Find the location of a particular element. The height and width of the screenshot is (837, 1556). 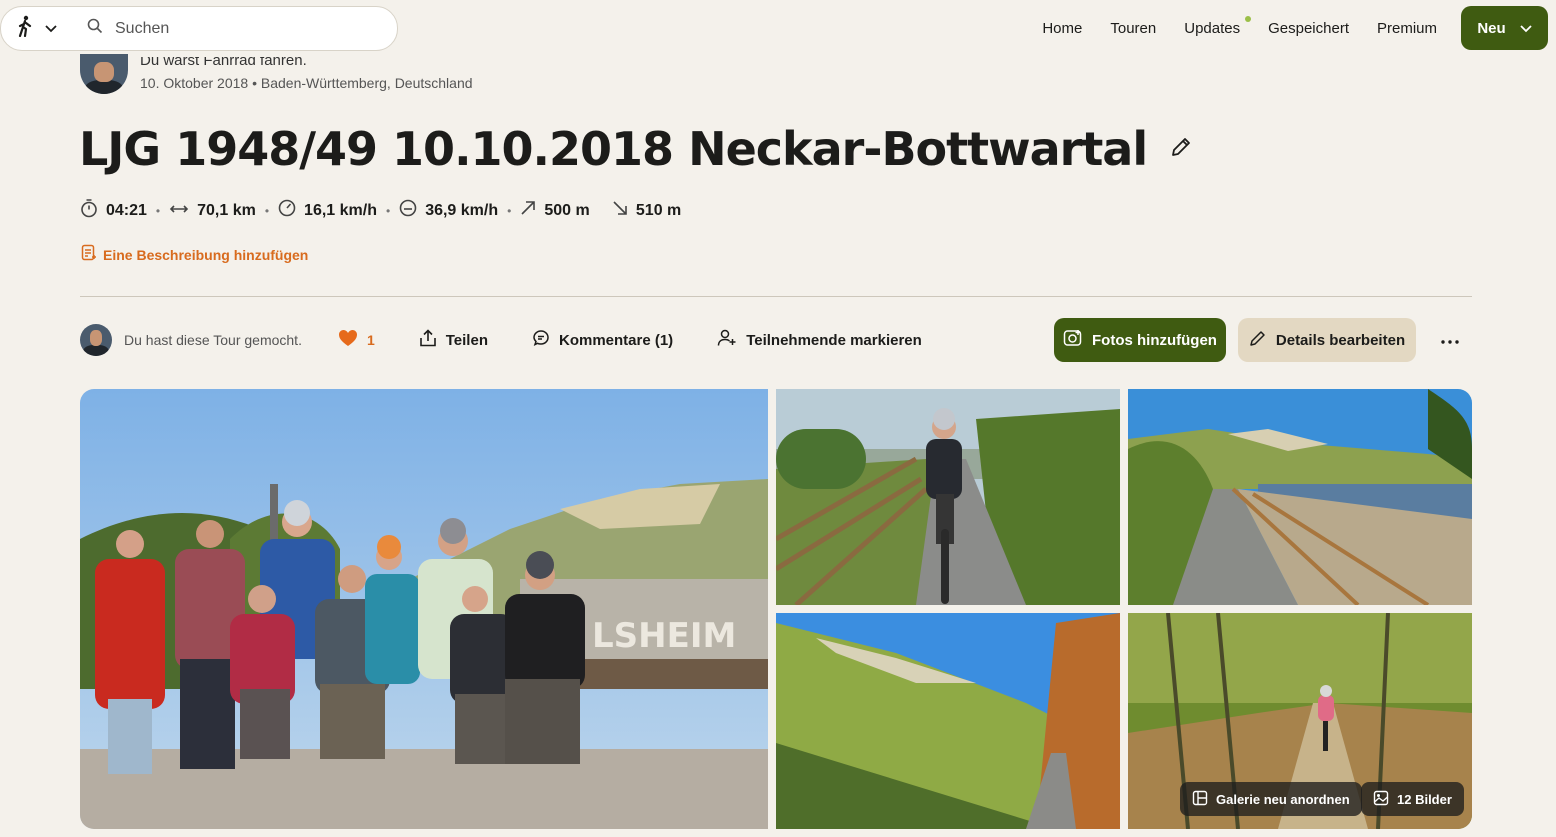

max-speed-value: 36,9 km/h is located at coordinates (462, 210).